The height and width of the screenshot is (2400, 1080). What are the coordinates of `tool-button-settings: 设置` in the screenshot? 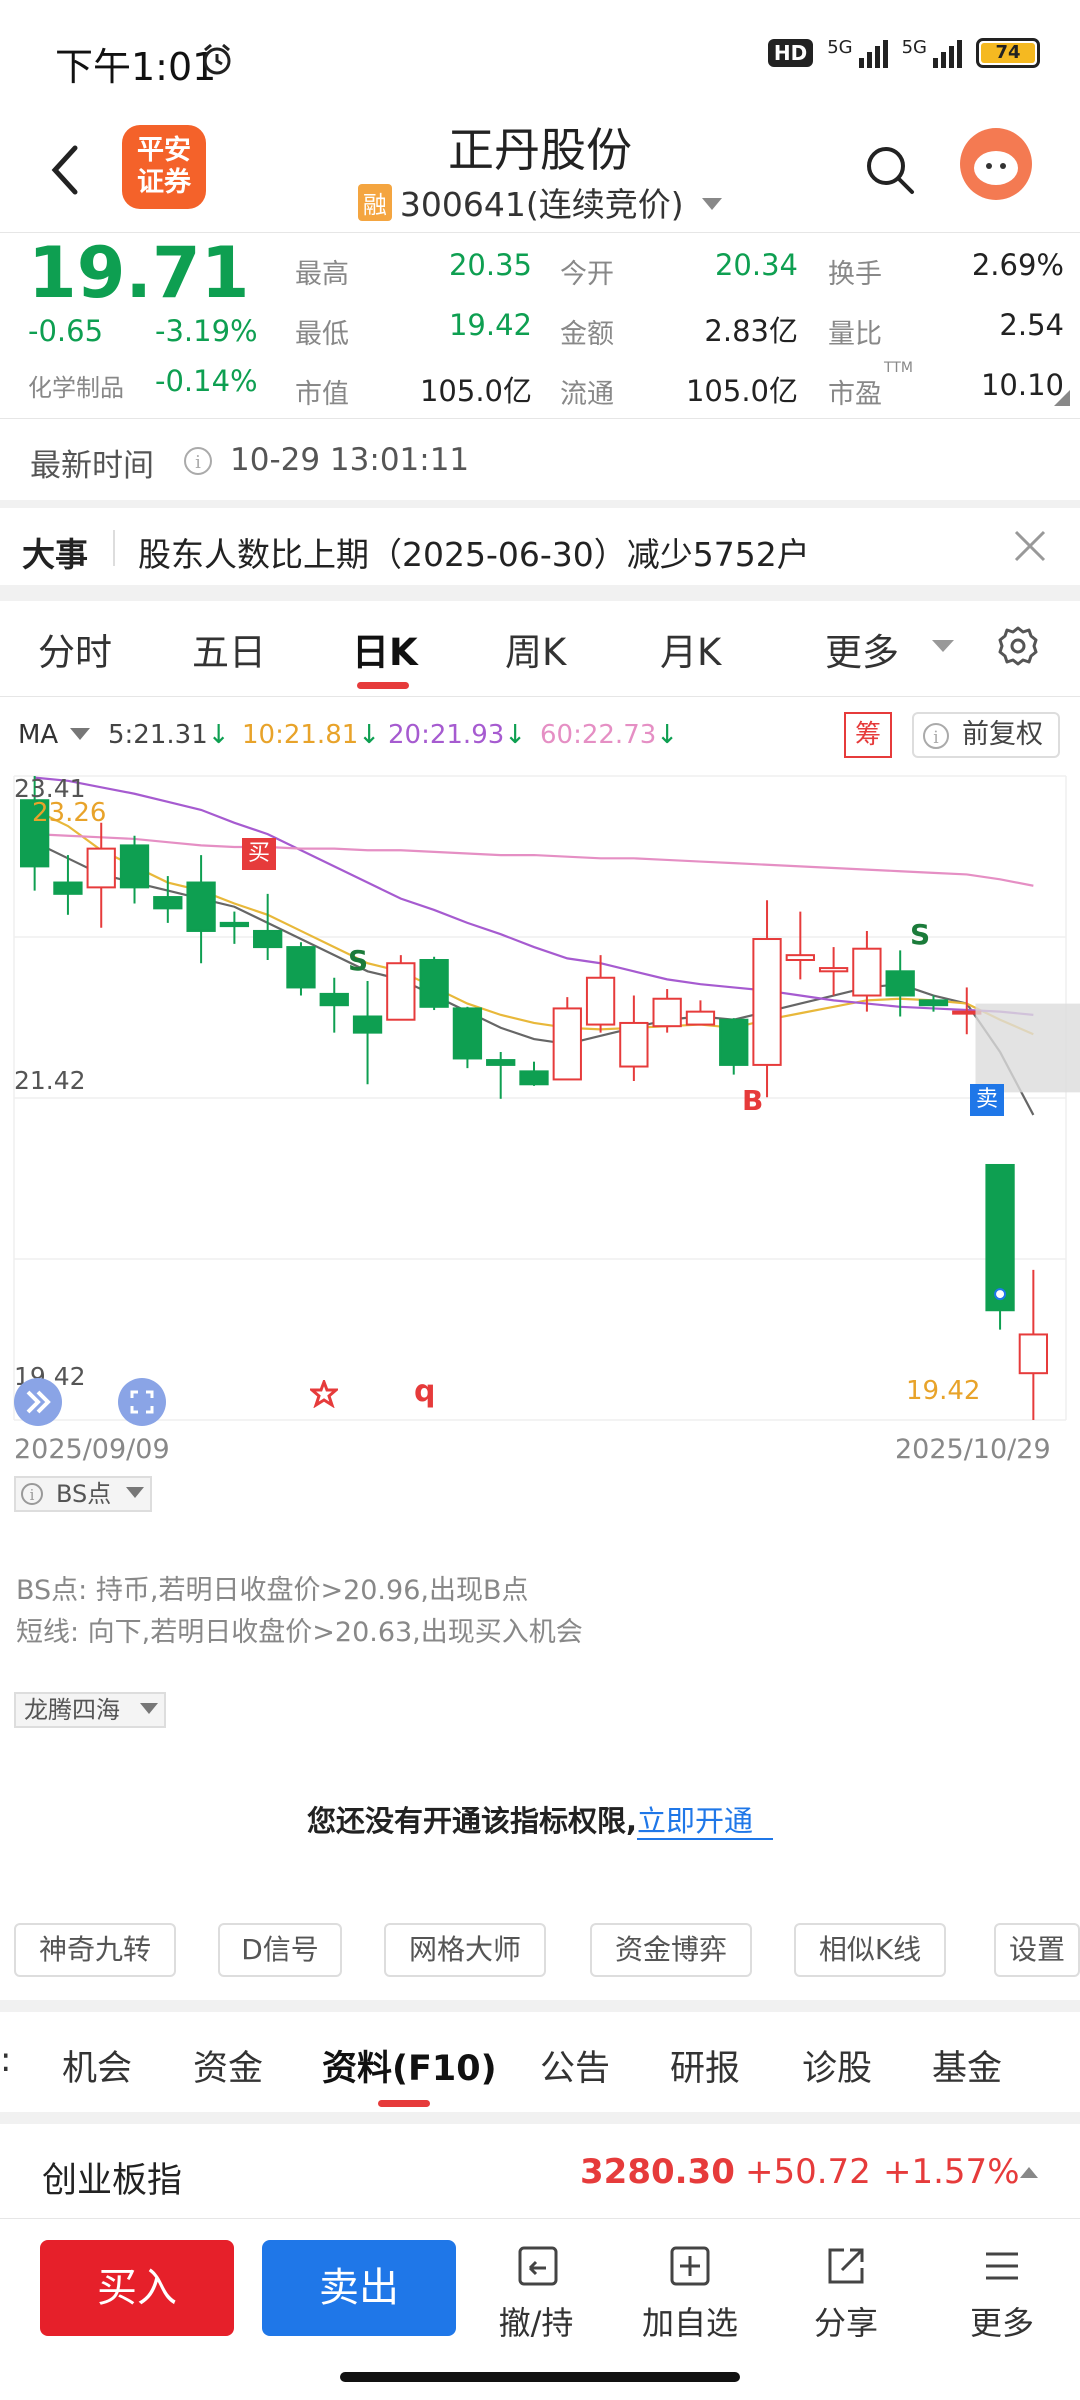 It's located at (1037, 1950).